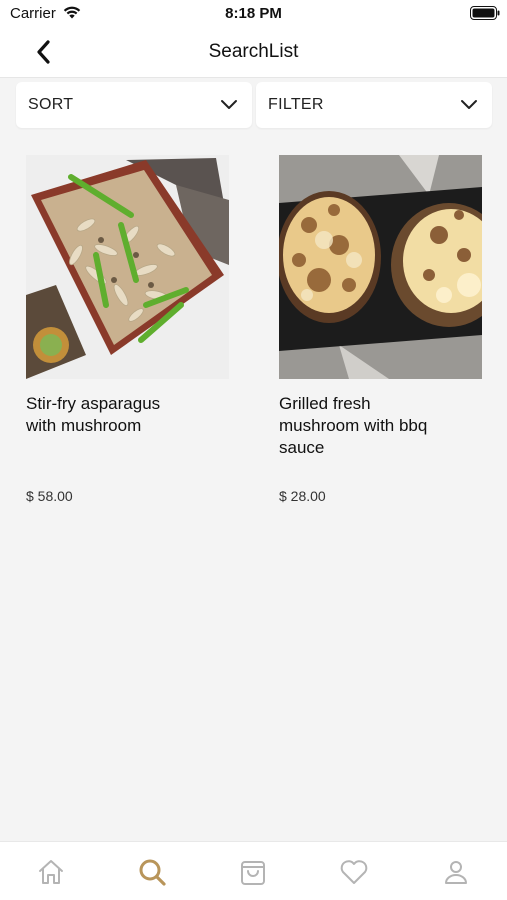 The height and width of the screenshot is (900, 507). I want to click on tab-favorites, so click(354, 872).